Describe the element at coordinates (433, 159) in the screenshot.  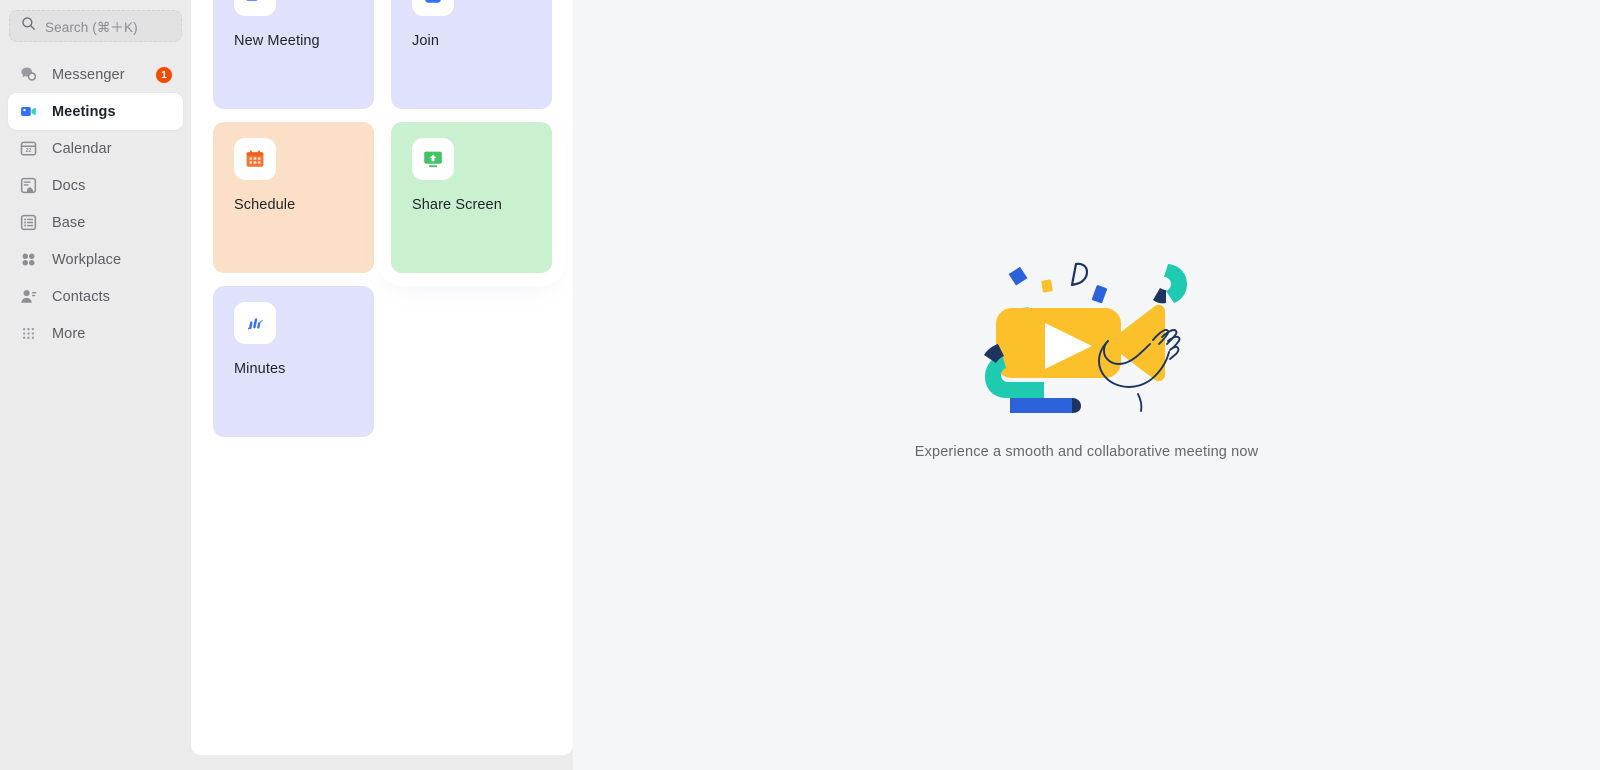
I see `screen-share-icon` at that location.